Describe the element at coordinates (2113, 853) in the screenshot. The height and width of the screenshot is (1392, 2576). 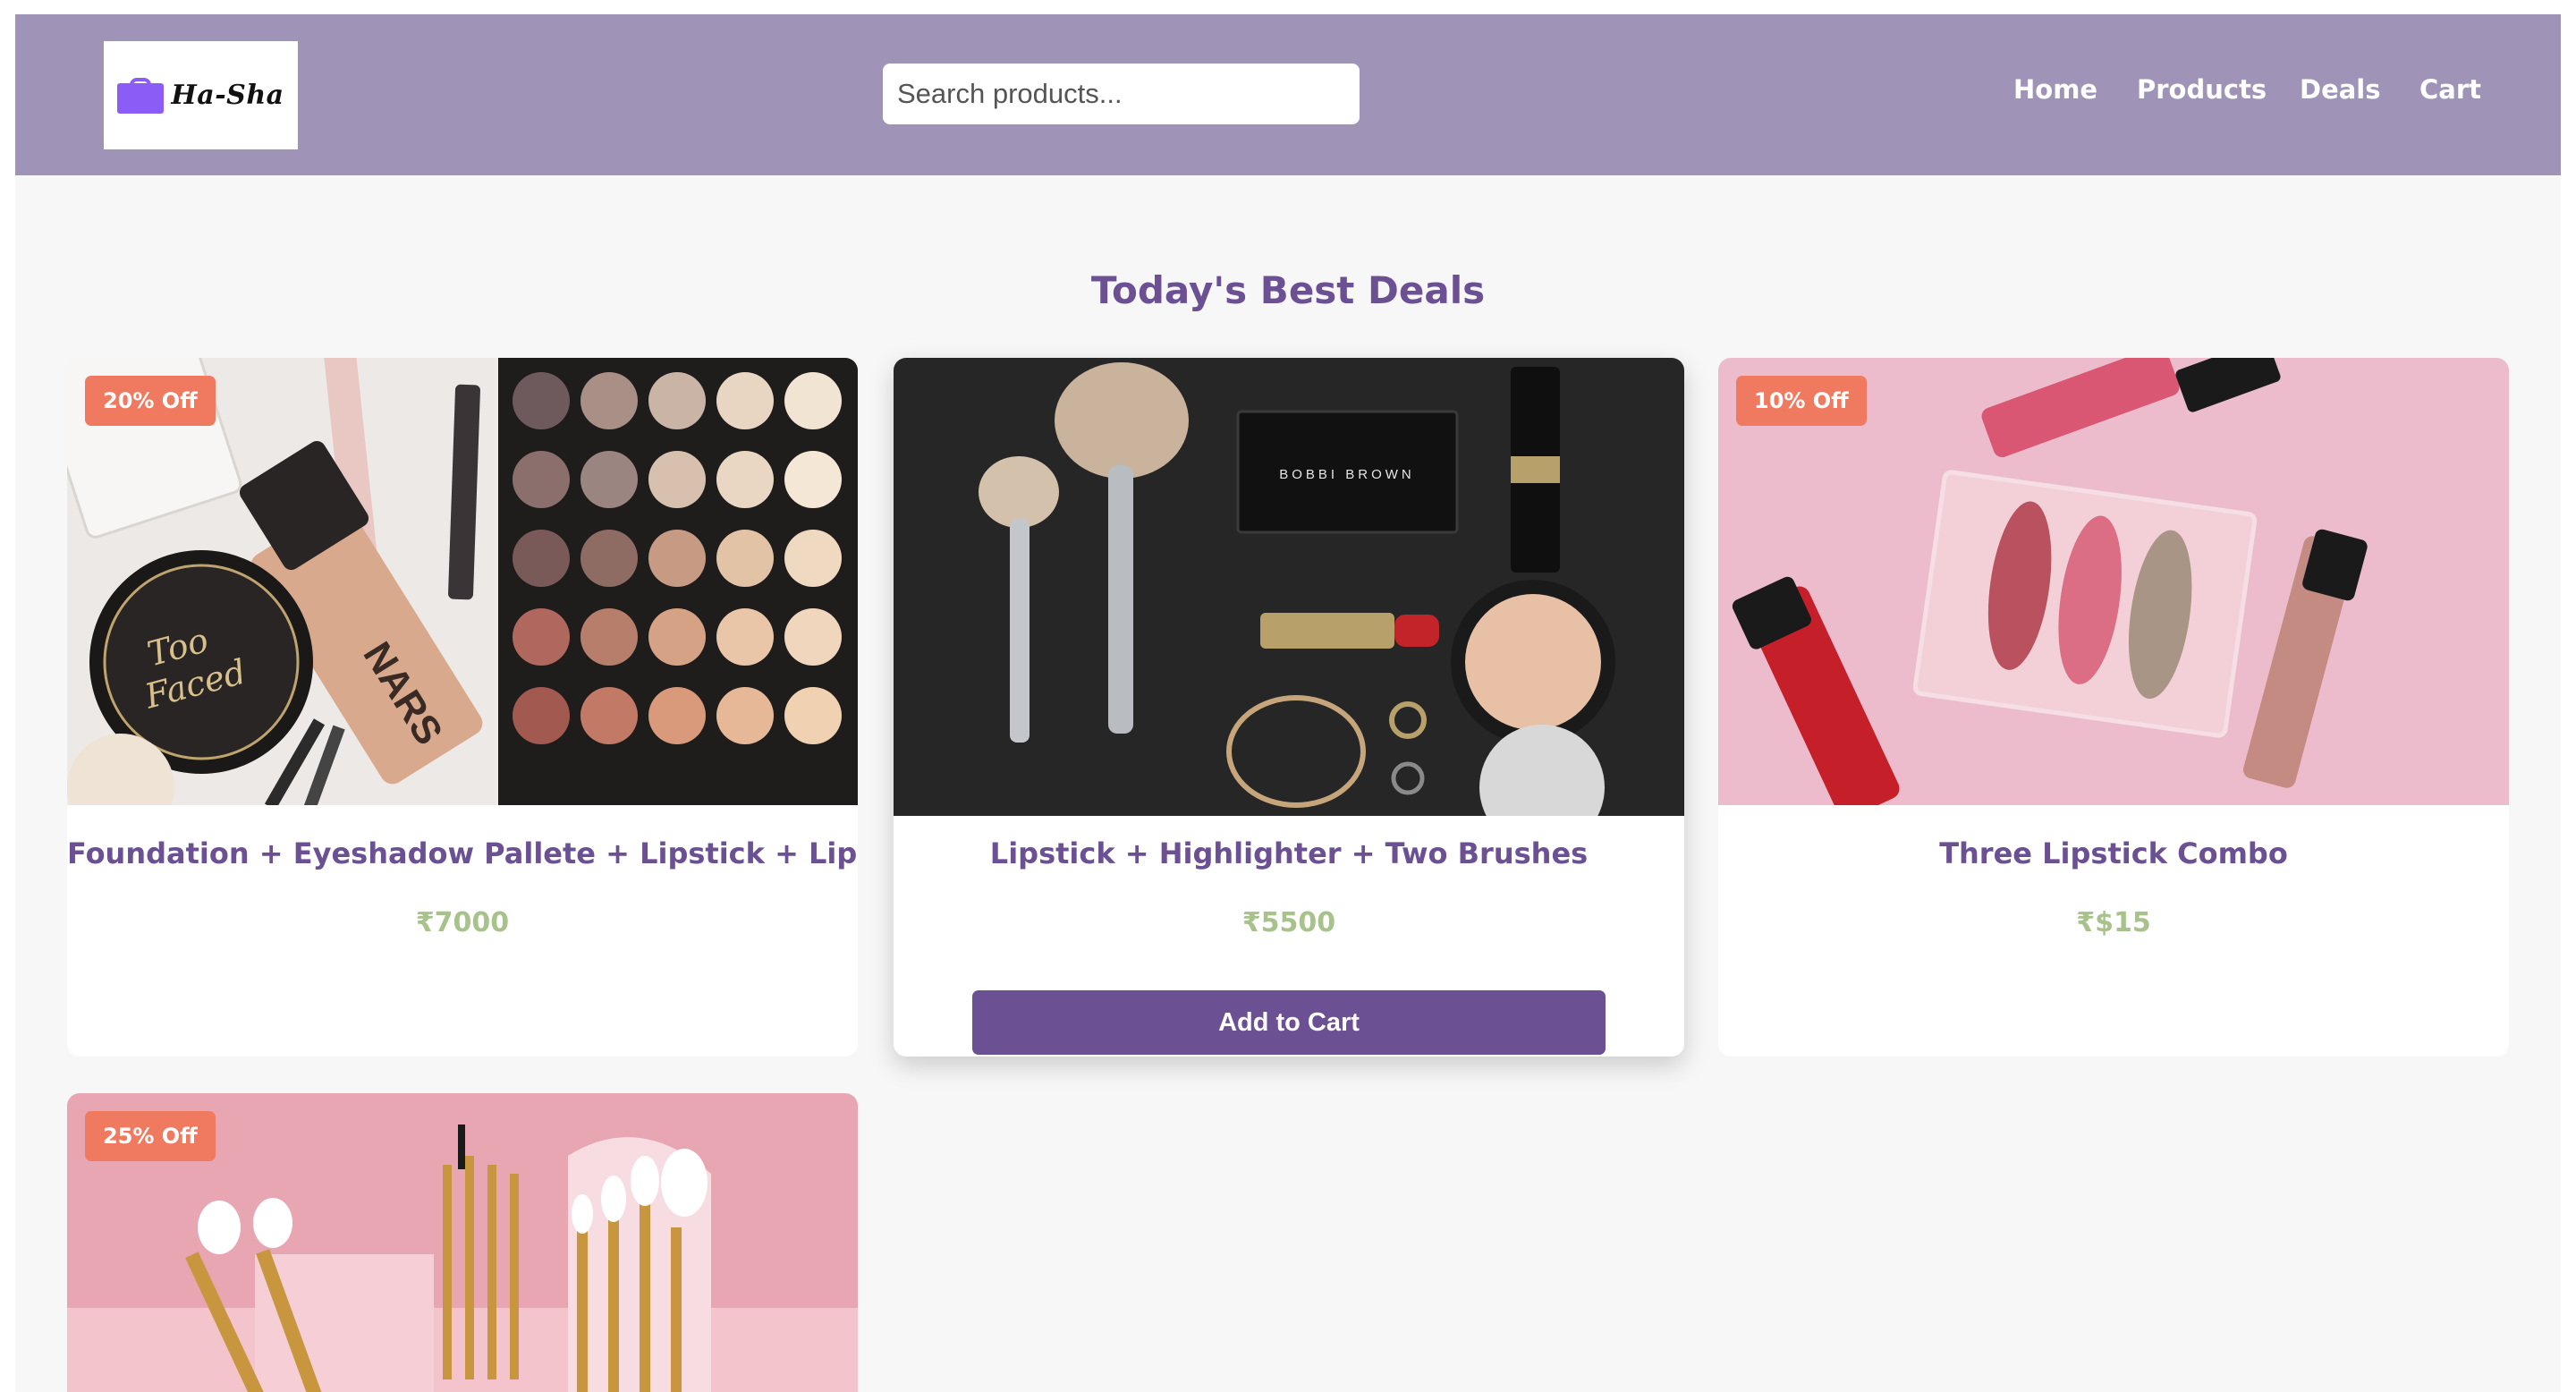
I see `product-name: Three Lipstick Combo` at that location.